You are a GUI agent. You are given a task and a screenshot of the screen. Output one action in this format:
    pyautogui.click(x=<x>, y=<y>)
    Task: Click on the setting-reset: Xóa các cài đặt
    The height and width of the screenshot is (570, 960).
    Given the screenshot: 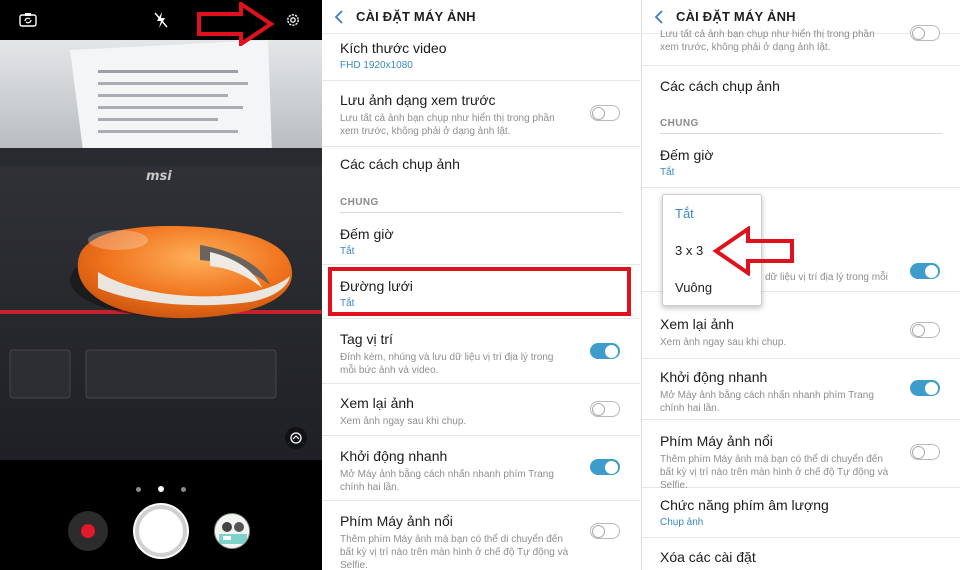 What is the action you would take?
    pyautogui.click(x=801, y=559)
    